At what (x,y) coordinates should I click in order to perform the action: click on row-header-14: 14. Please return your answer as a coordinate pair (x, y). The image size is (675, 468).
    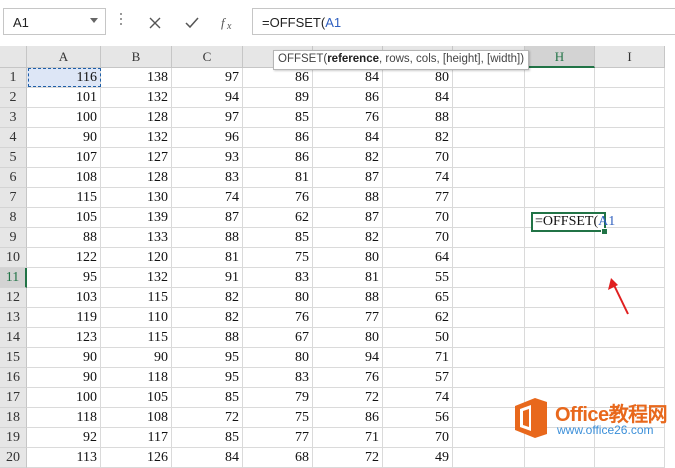
    Looking at the image, I should click on (13, 338).